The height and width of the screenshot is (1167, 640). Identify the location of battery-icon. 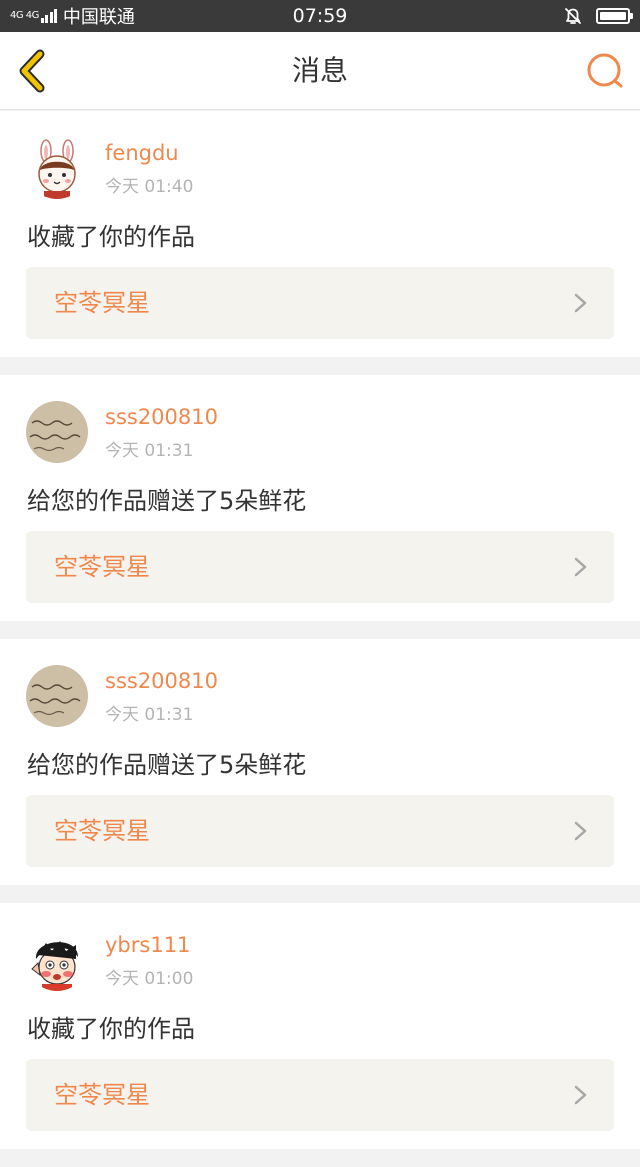
(614, 16).